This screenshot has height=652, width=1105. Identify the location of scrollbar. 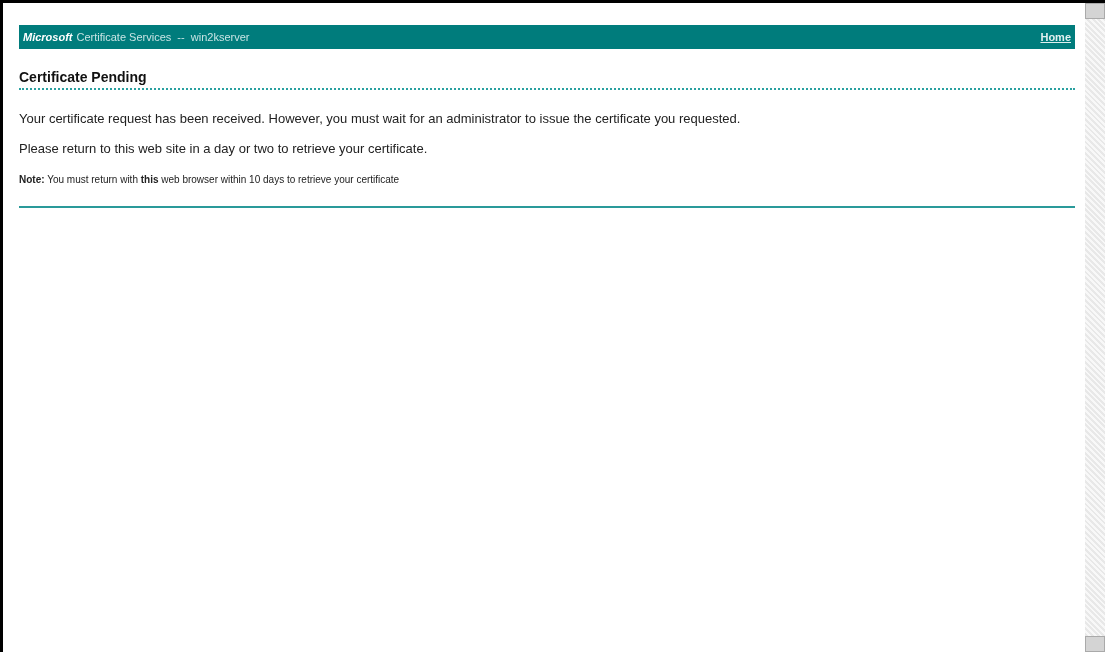
(1095, 327).